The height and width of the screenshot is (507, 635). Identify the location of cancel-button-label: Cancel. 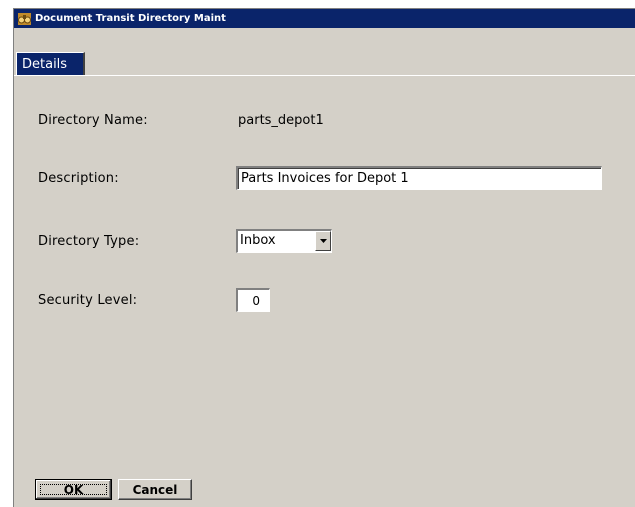
(155, 489).